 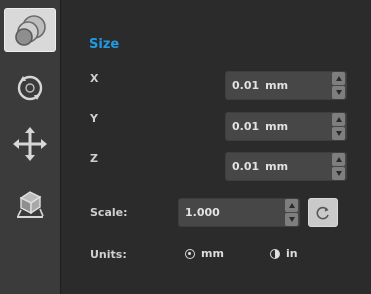 I want to click on units-mm-radio: mm, so click(x=204, y=253).